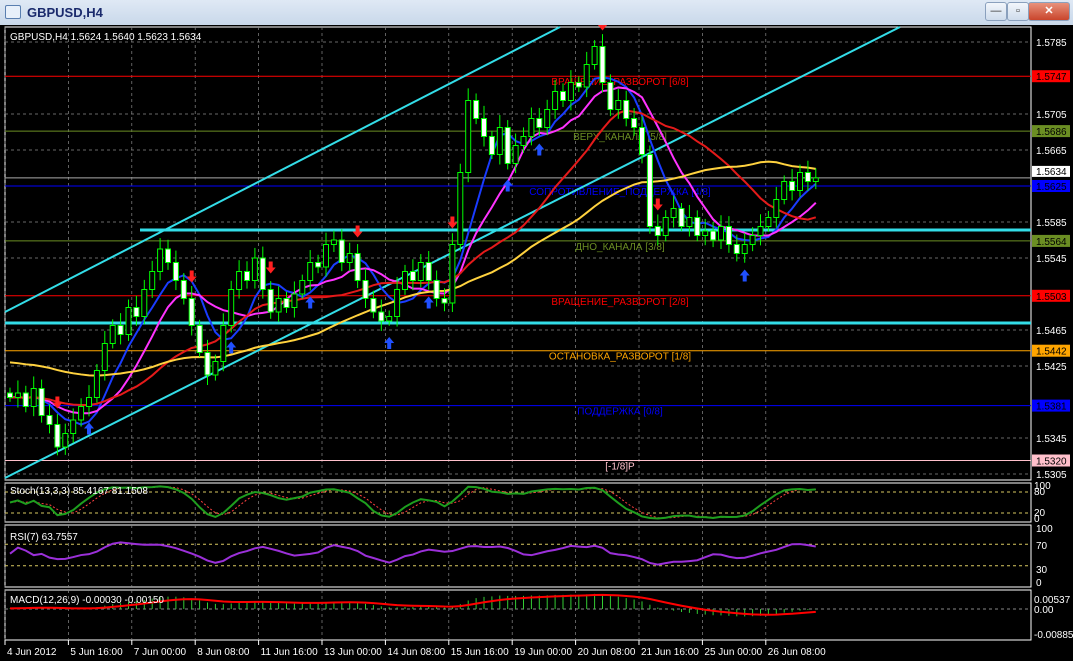 This screenshot has height=661, width=1073. Describe the element at coordinates (1018, 11) in the screenshot. I see `maximize-button: ▫` at that location.